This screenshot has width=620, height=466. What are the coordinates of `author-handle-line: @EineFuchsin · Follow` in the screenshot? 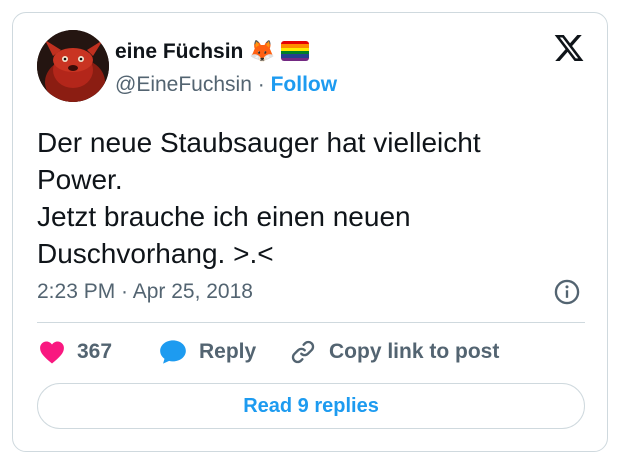 It's located at (226, 85).